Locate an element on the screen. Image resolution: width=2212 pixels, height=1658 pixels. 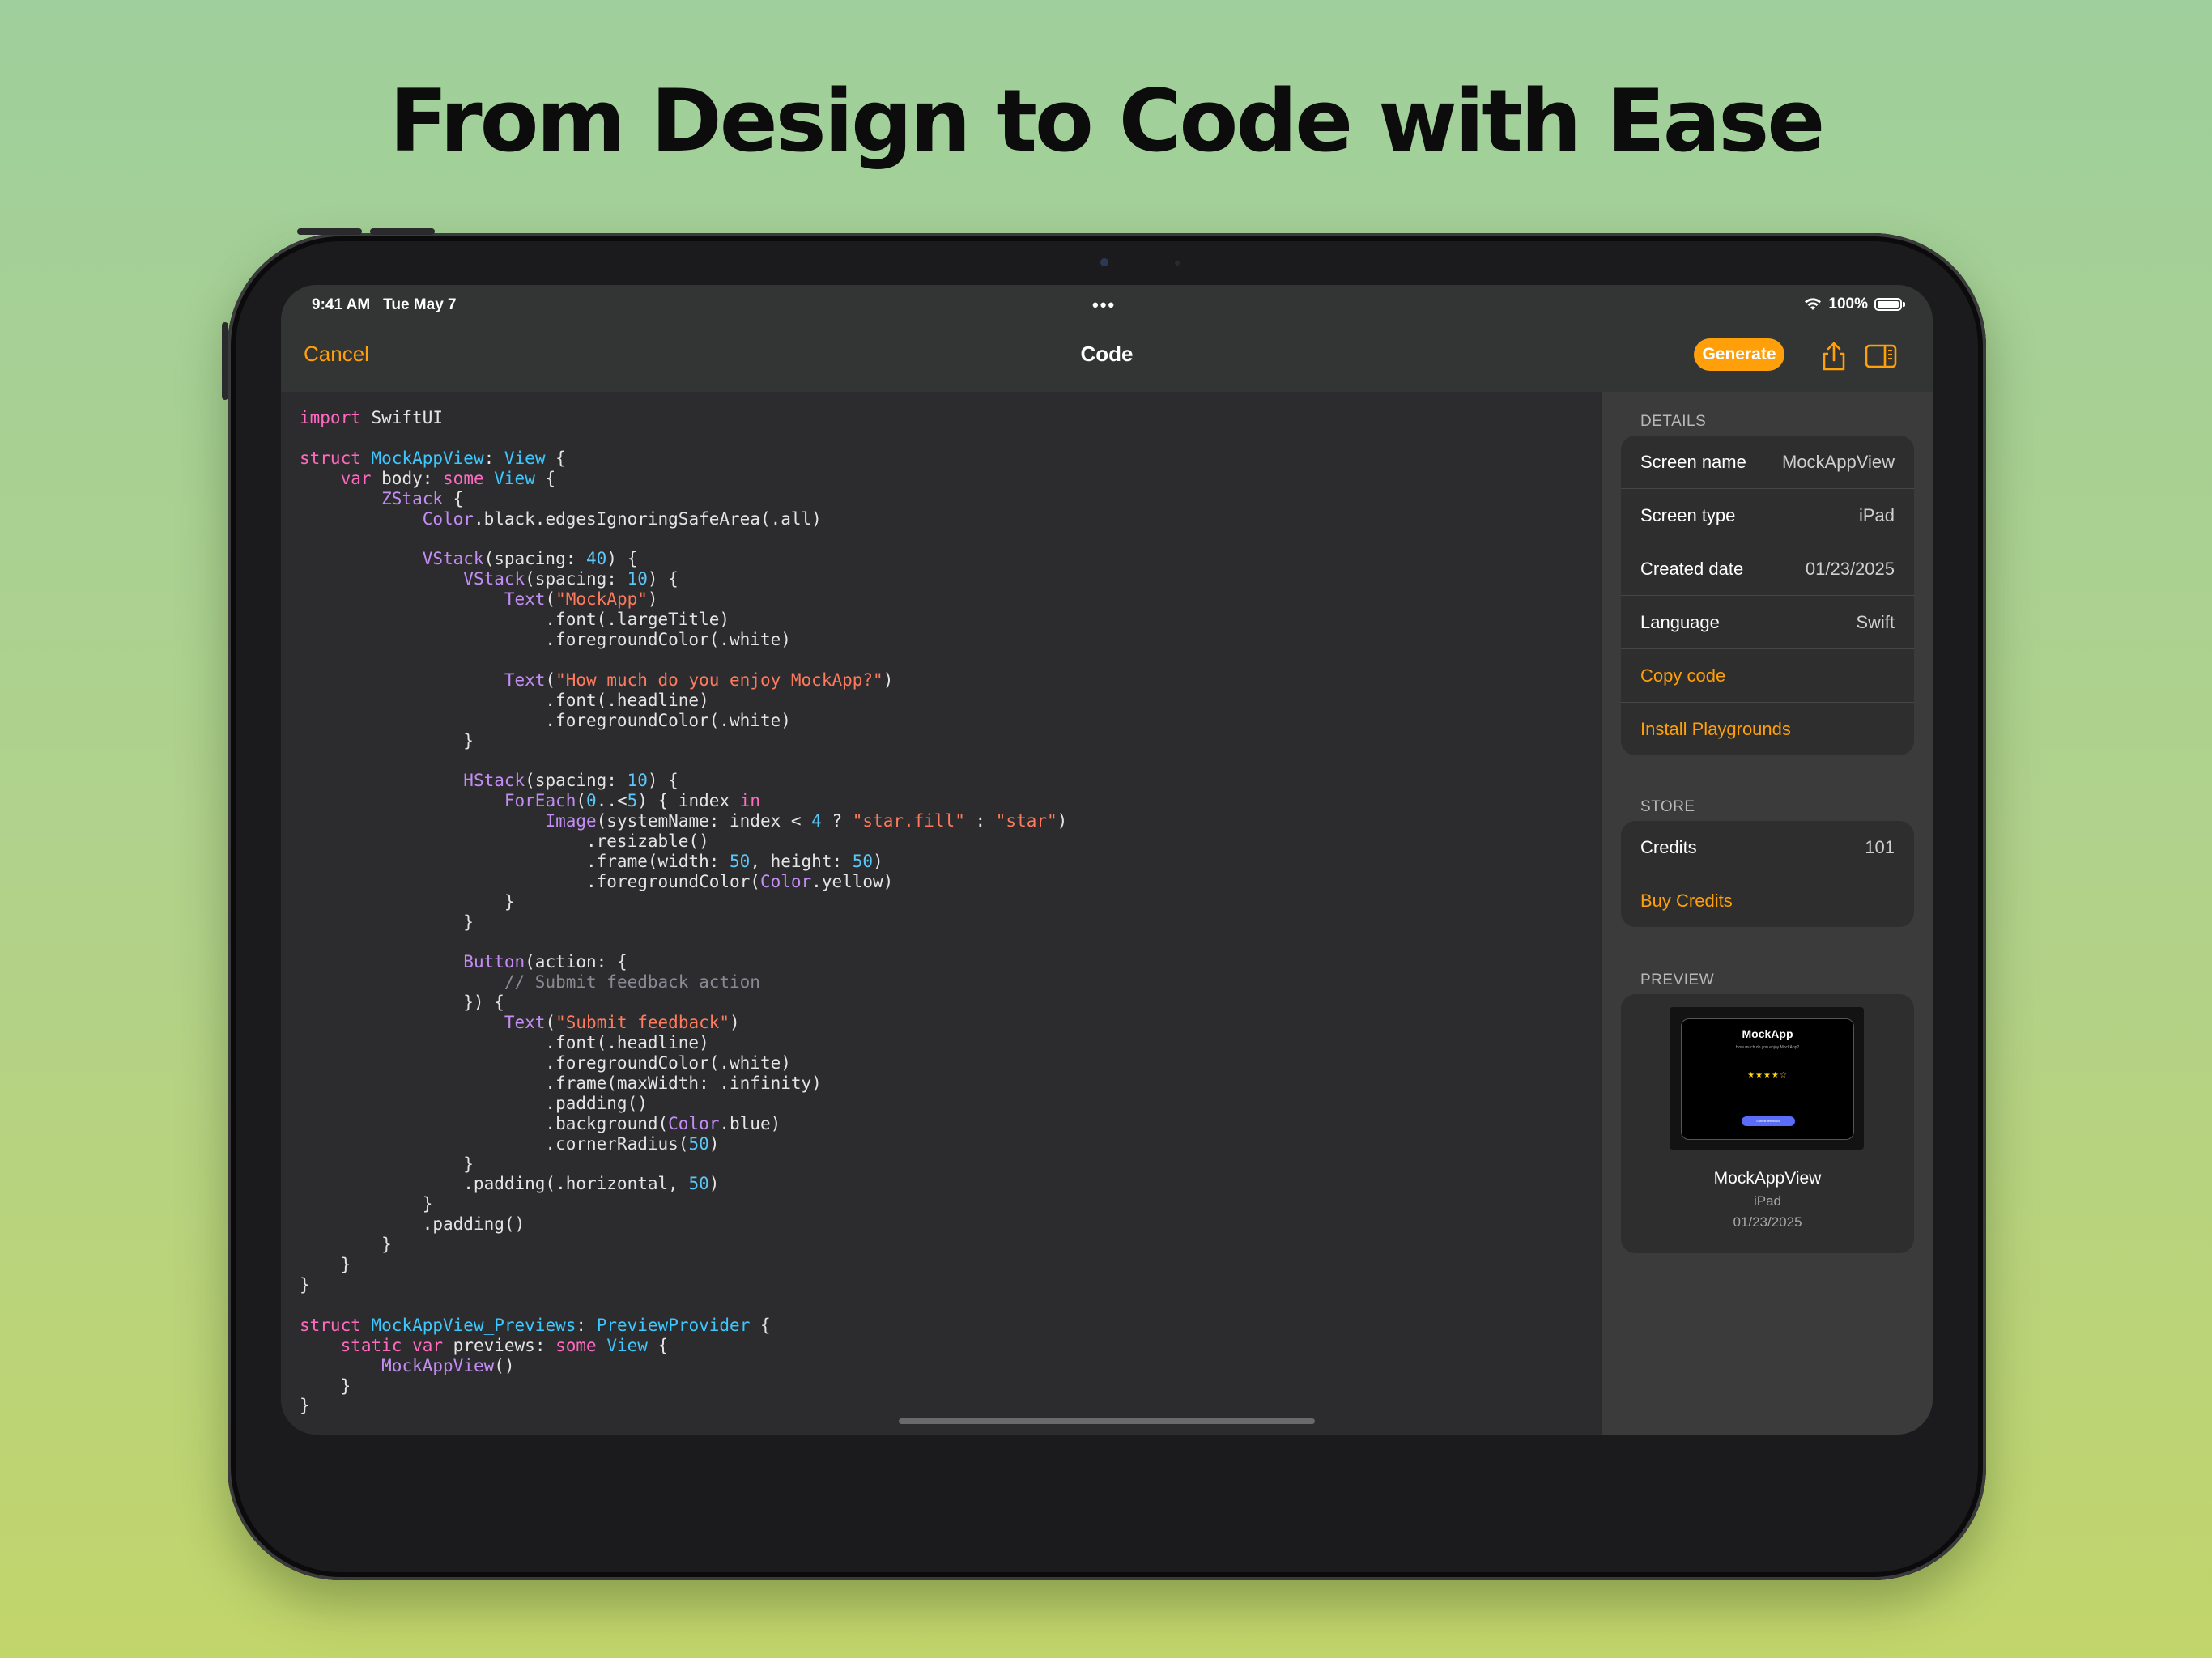
code-line: Text("How much do you enjoy MockApp?") is located at coordinates (597, 680).